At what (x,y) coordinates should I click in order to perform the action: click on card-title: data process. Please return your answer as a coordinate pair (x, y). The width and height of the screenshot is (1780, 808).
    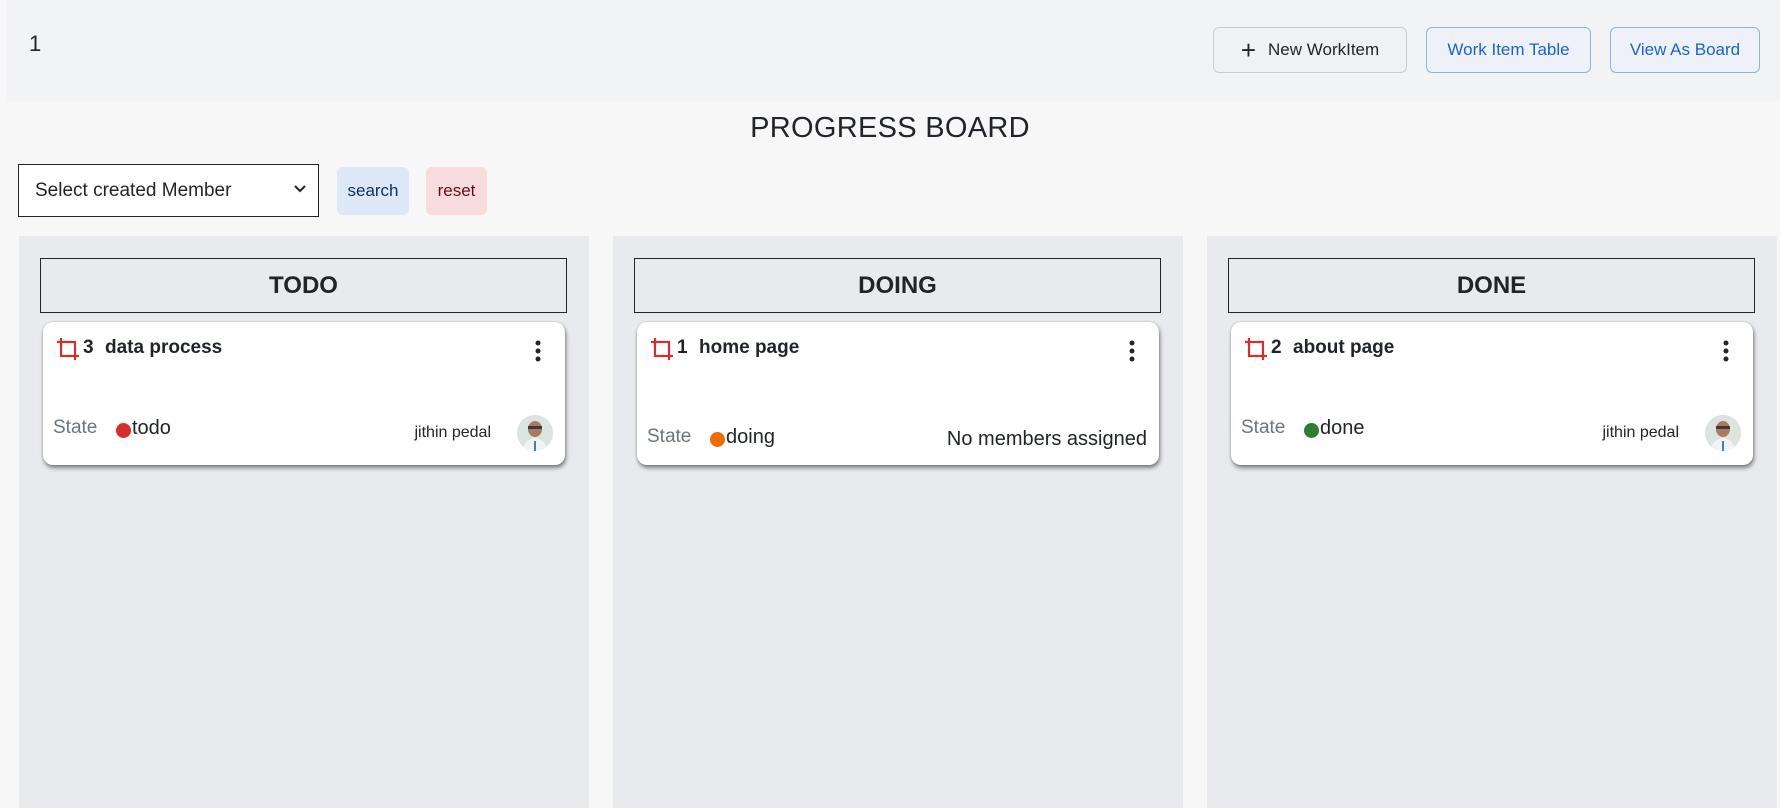
    Looking at the image, I should click on (163, 348).